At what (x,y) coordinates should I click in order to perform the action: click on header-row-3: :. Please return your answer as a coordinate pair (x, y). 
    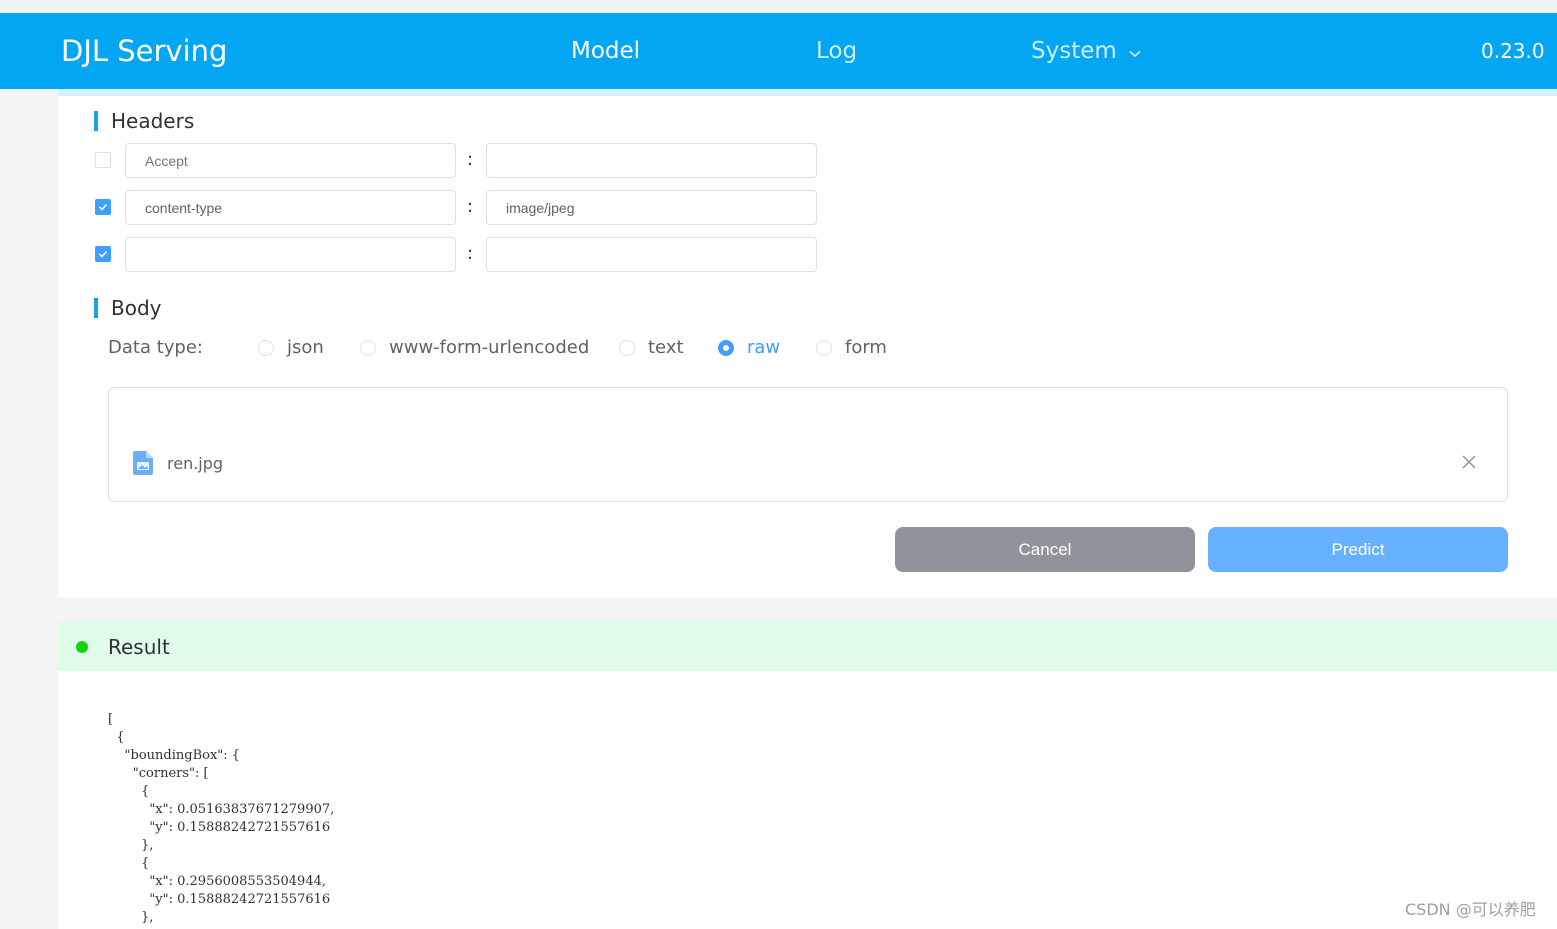
    Looking at the image, I should click on (460, 254).